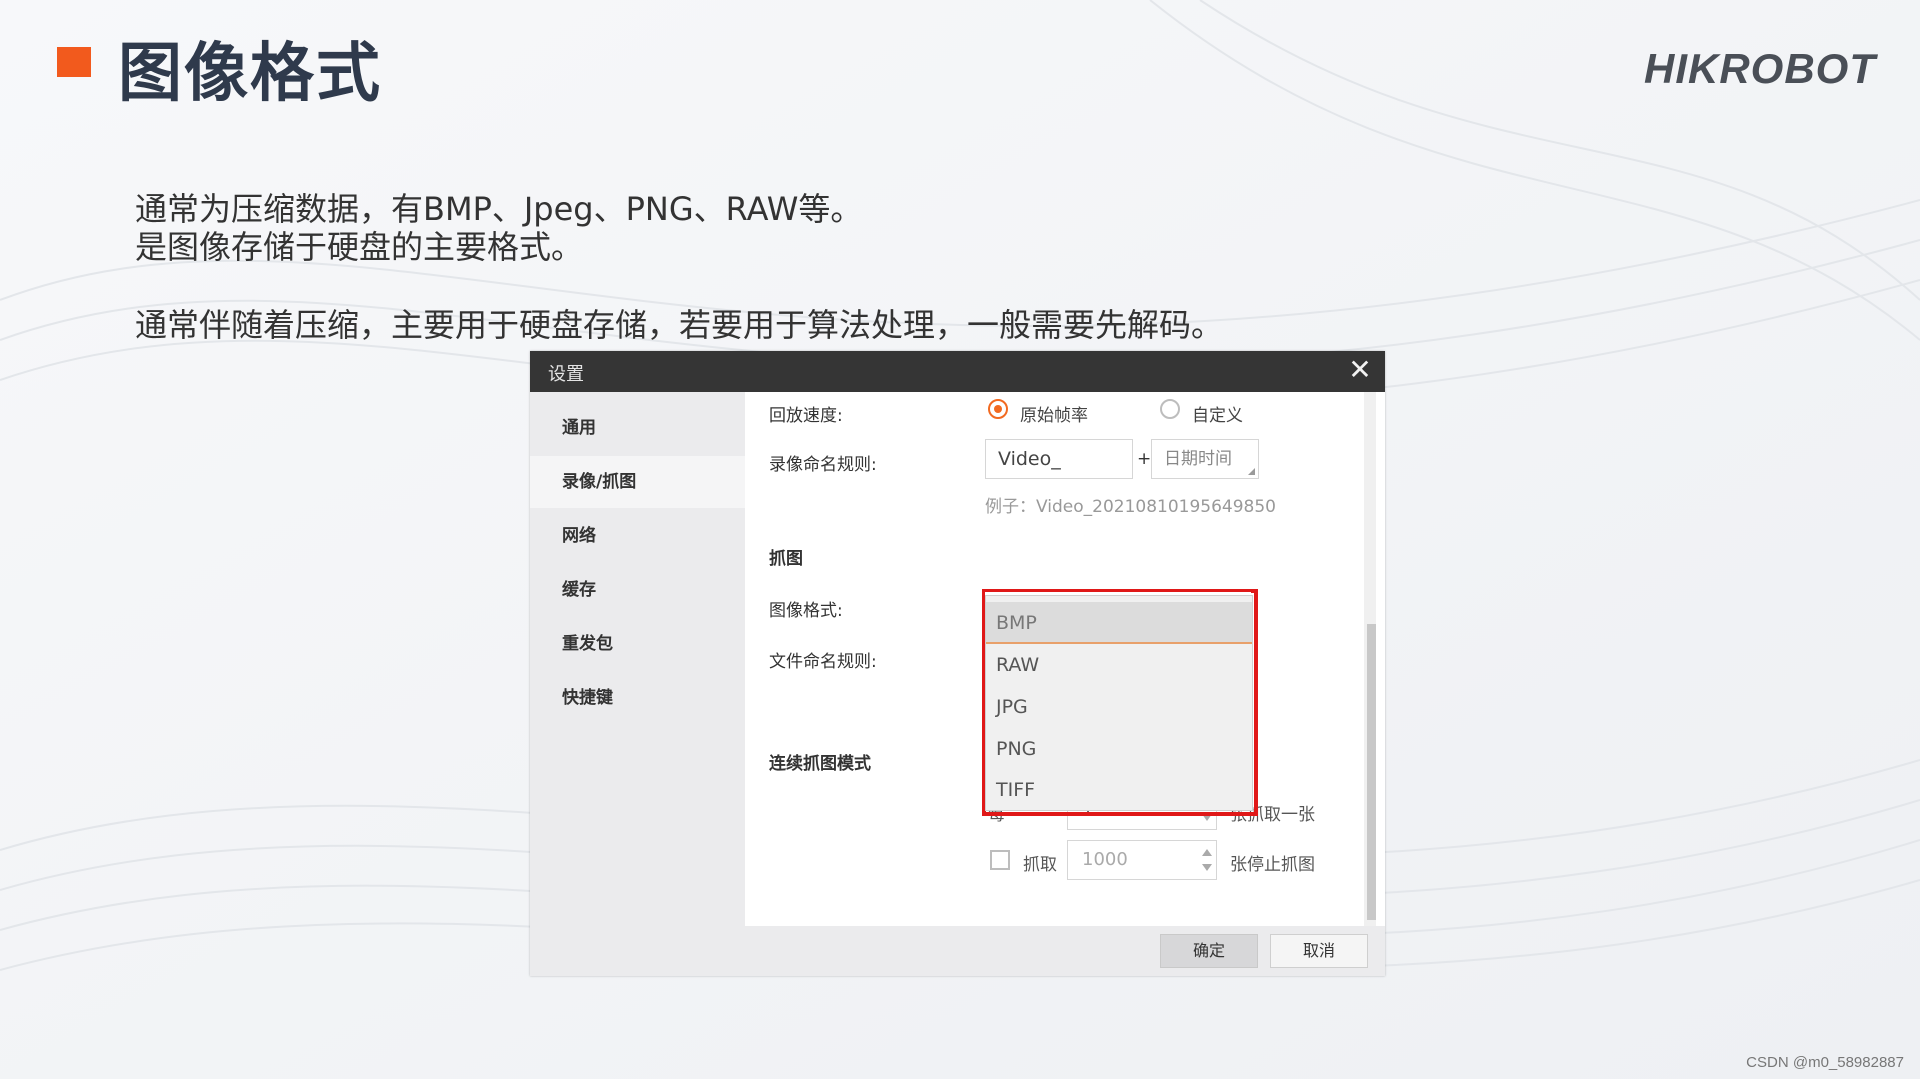  Describe the element at coordinates (74, 62) in the screenshot. I see `title-square-icon` at that location.